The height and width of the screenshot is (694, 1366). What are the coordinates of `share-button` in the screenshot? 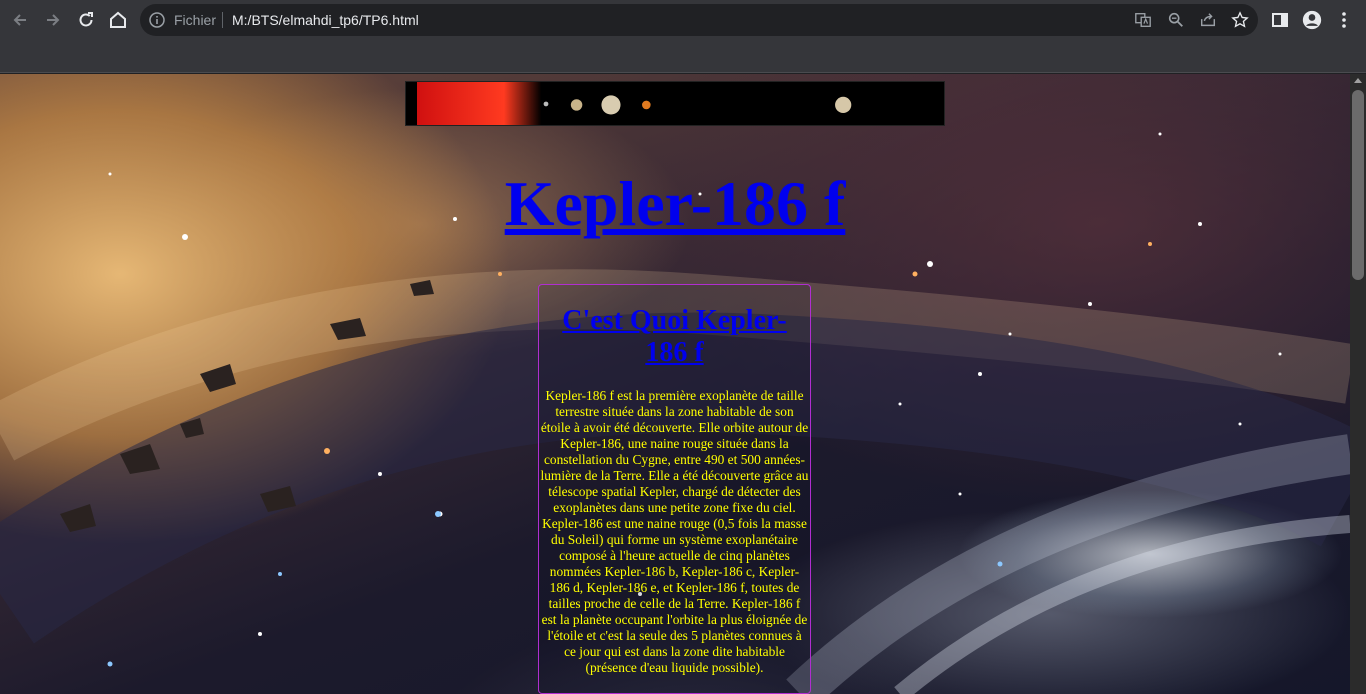 It's located at (1208, 20).